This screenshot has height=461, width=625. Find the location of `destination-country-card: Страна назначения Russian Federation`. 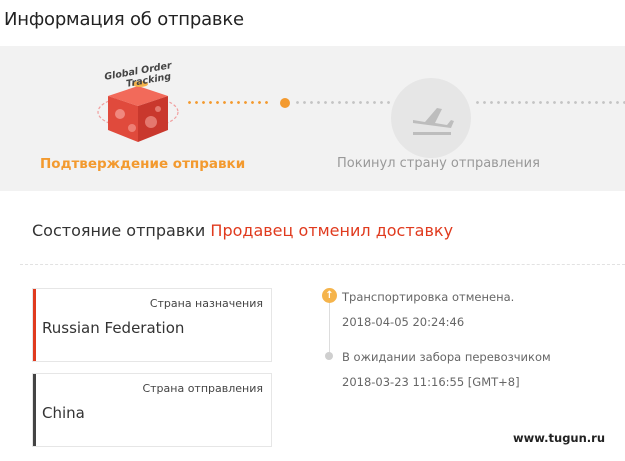

destination-country-card: Страна назначения Russian Federation is located at coordinates (152, 325).